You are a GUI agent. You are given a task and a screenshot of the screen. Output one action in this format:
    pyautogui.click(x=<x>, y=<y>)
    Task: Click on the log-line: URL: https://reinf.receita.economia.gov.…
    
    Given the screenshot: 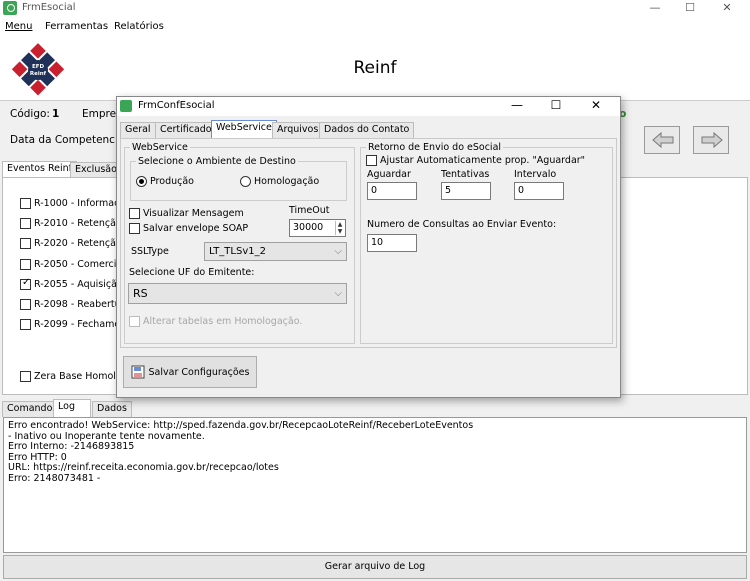 What is the action you would take?
    pyautogui.click(x=143, y=467)
    